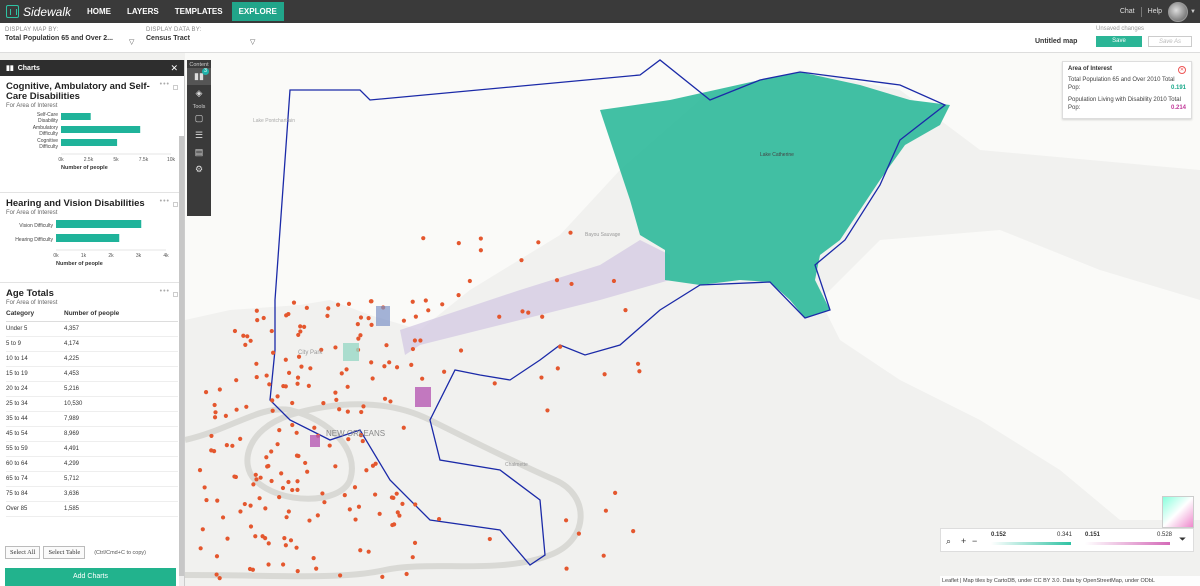  I want to click on table-row: 35 to 44 7,989, so click(92, 419).